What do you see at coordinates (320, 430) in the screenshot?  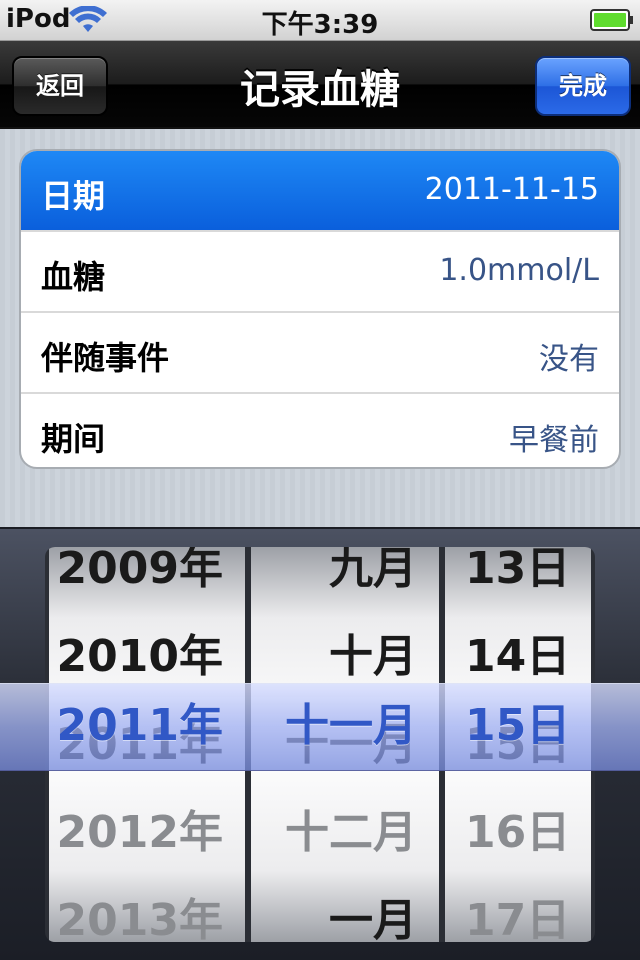 I see `row-period: 期间 早餐前` at bounding box center [320, 430].